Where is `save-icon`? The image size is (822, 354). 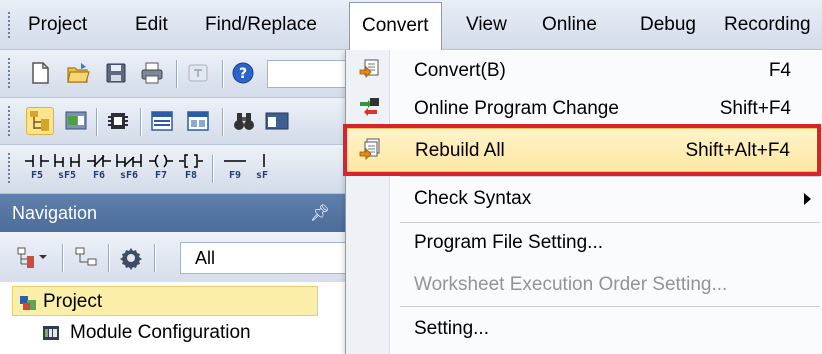
save-icon is located at coordinates (116, 73).